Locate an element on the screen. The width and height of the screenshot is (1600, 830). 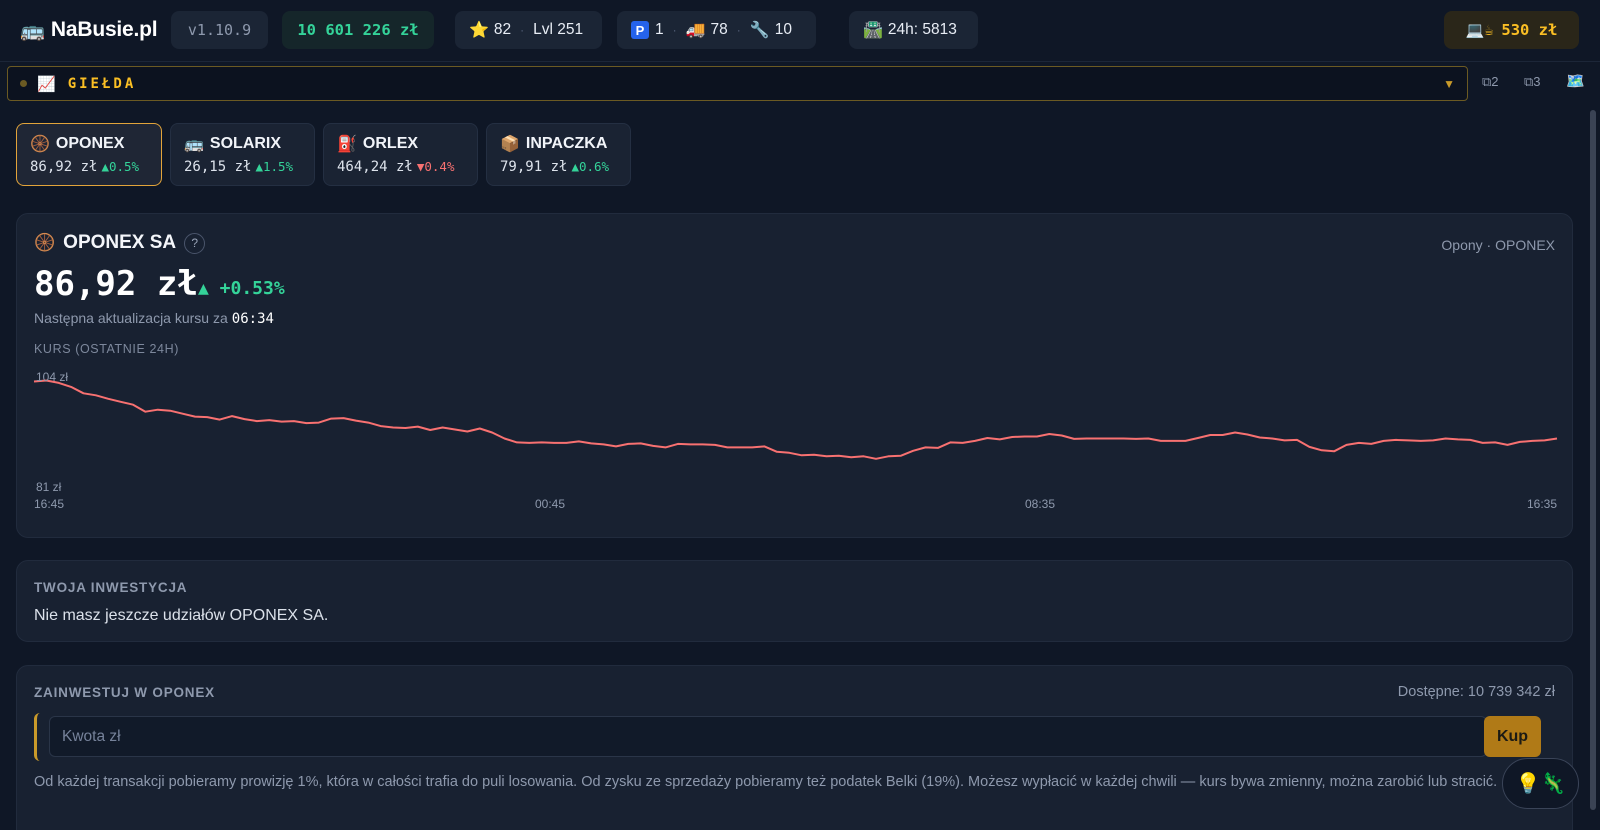
scrollbar-thumb is located at coordinates (1593, 460).